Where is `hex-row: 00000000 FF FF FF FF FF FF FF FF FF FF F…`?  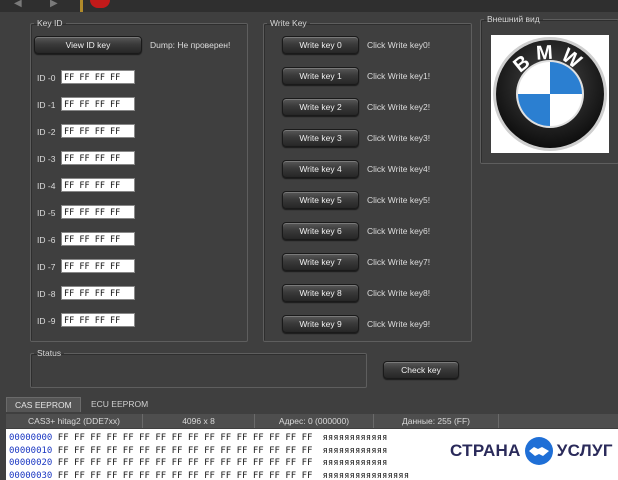 hex-row: 00000000 FF FF FF FF FF FF FF FF FF FF F… is located at coordinates (198, 438).